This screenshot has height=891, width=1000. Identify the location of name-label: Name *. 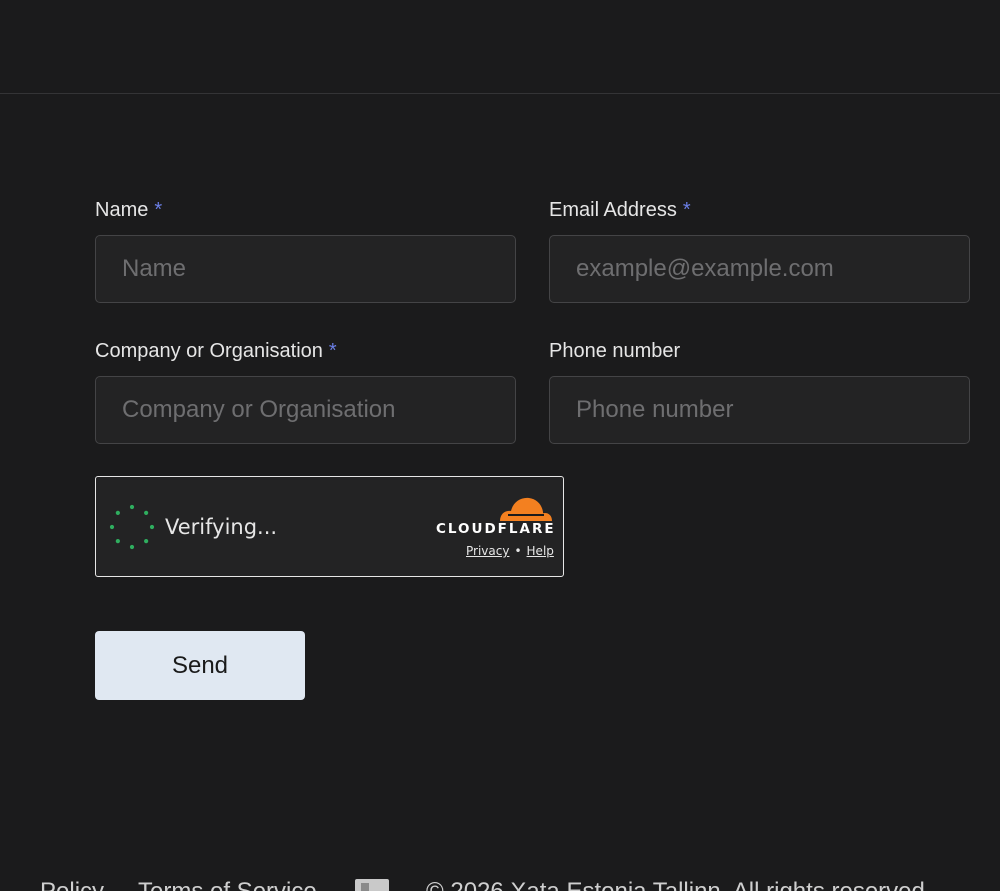
(128, 210).